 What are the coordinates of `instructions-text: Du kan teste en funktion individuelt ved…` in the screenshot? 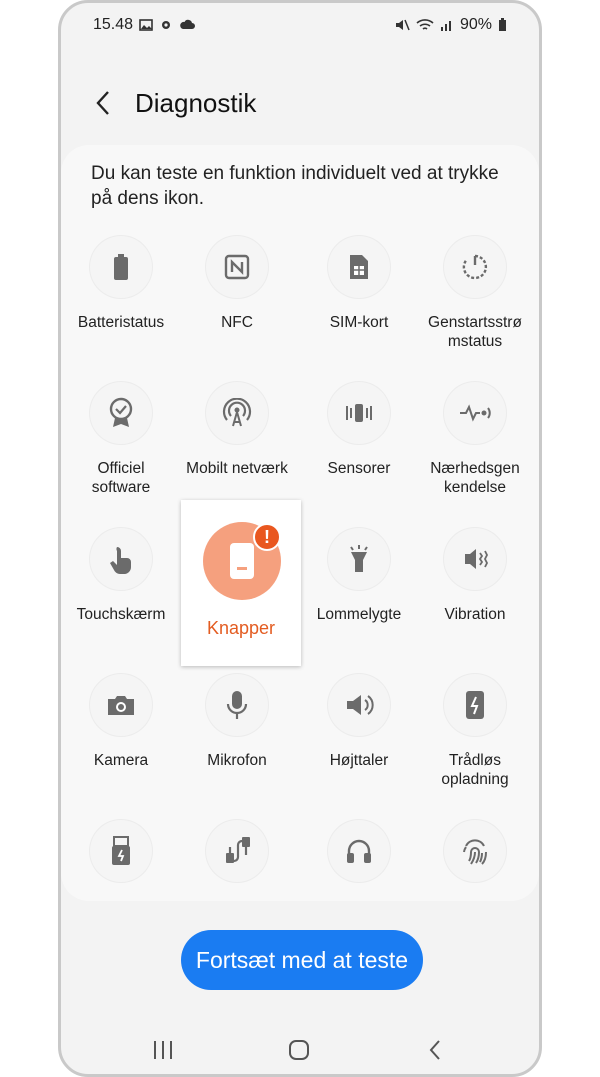 It's located at (295, 186).